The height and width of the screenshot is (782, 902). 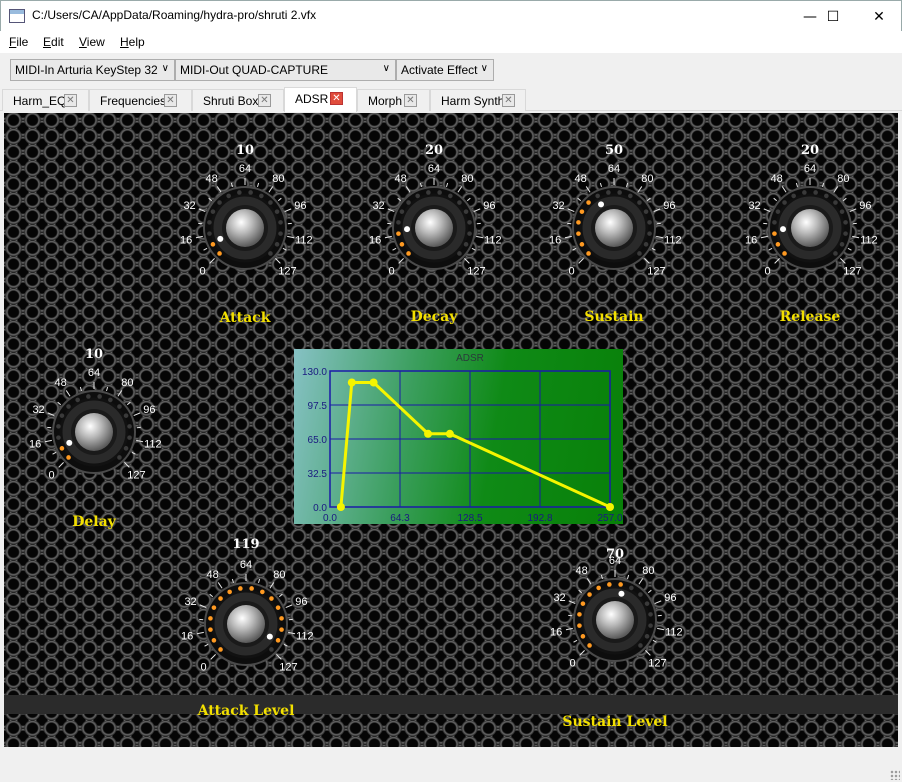 I want to click on menu-view: View, so click(x=92, y=42).